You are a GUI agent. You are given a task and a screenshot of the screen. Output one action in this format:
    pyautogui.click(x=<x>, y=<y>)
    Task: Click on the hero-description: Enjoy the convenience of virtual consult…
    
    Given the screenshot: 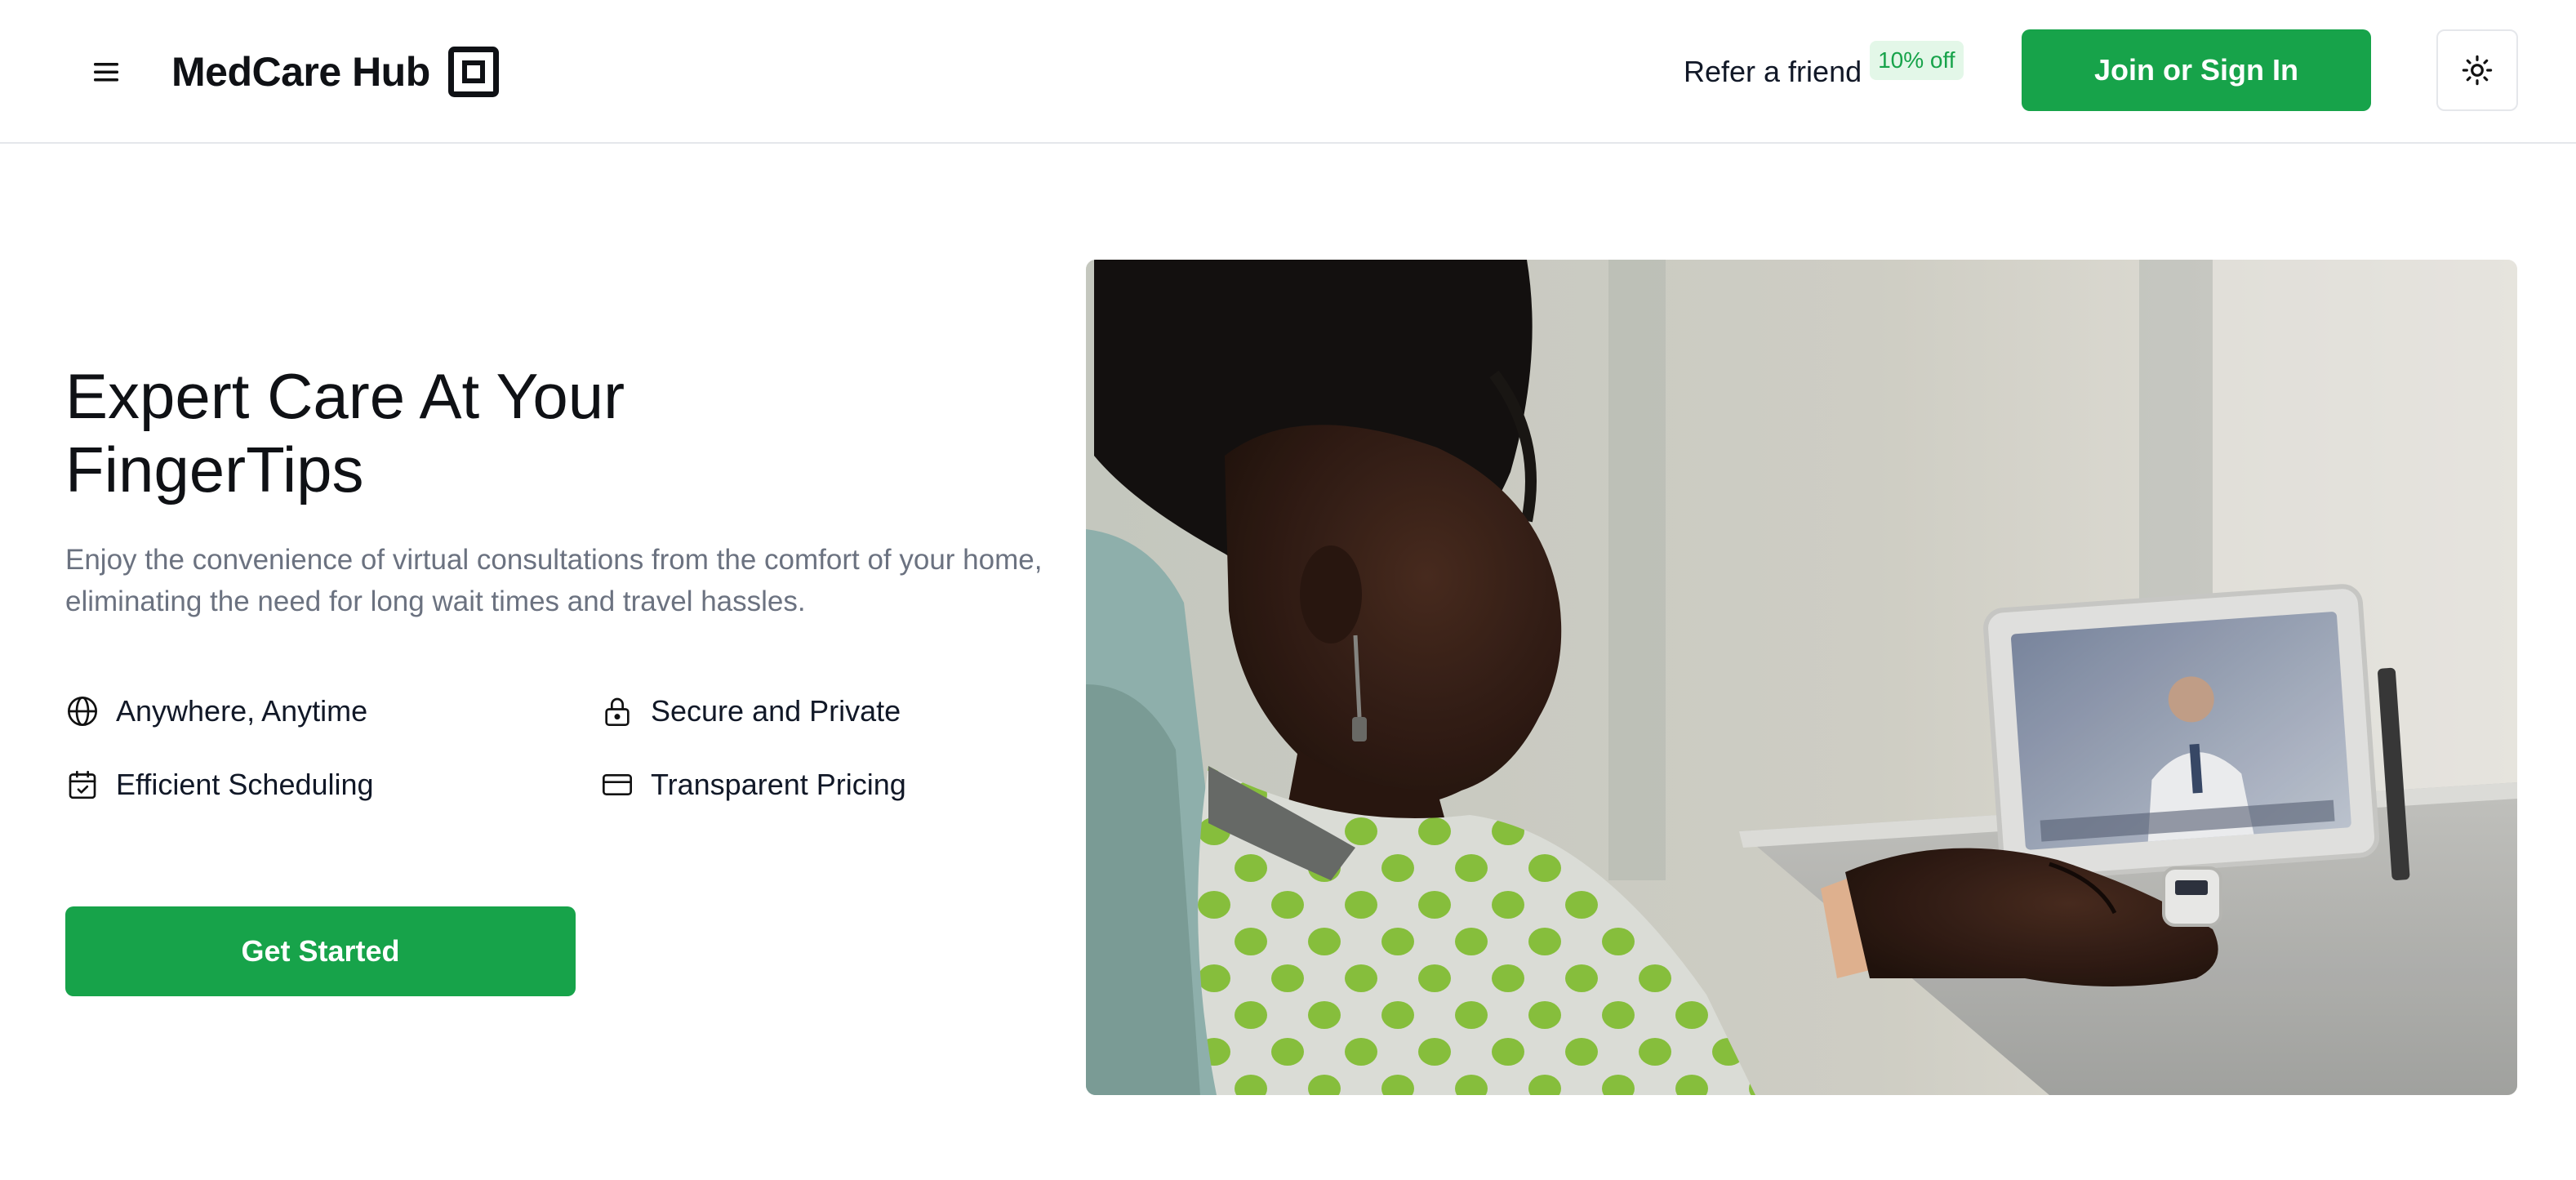 What is the action you would take?
    pyautogui.click(x=554, y=580)
    